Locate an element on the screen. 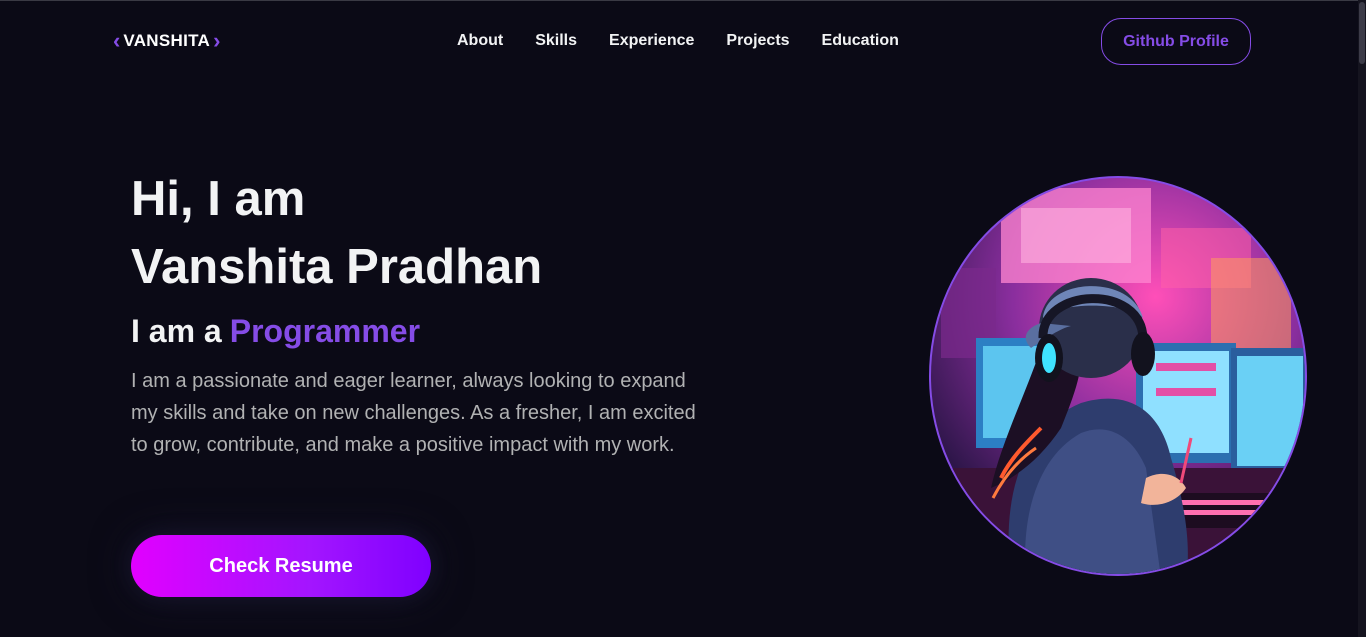 The height and width of the screenshot is (637, 1366). hero-title: Hi, I am Vanshita Pradhan is located at coordinates (336, 233).